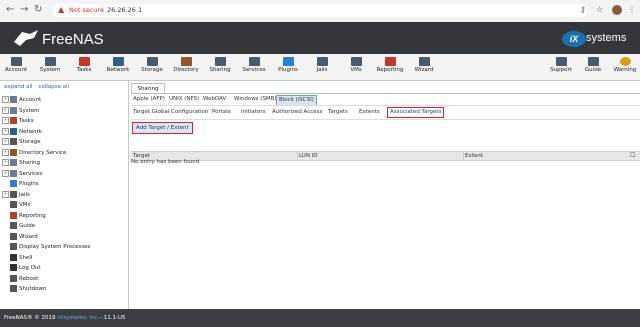 This screenshot has width=640, height=327. I want to click on sidebar-item: Log Out, so click(21, 268).